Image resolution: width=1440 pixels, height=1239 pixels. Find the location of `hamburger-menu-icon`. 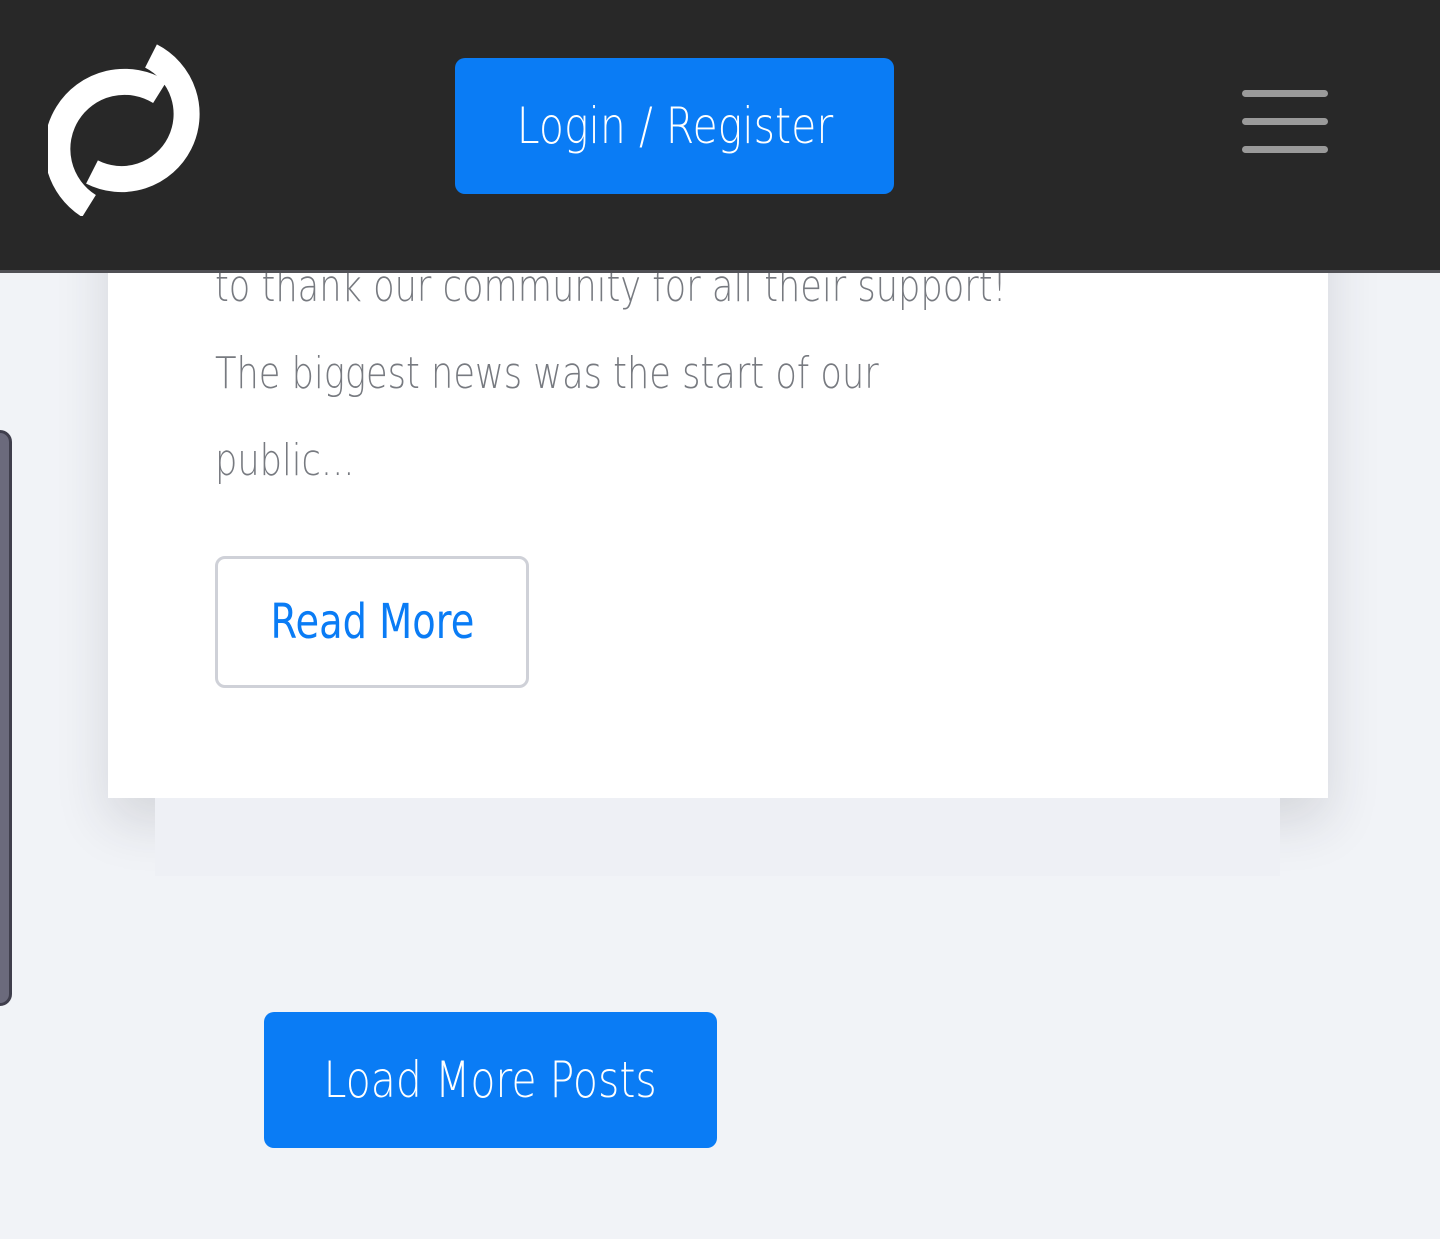

hamburger-menu-icon is located at coordinates (1285, 122).